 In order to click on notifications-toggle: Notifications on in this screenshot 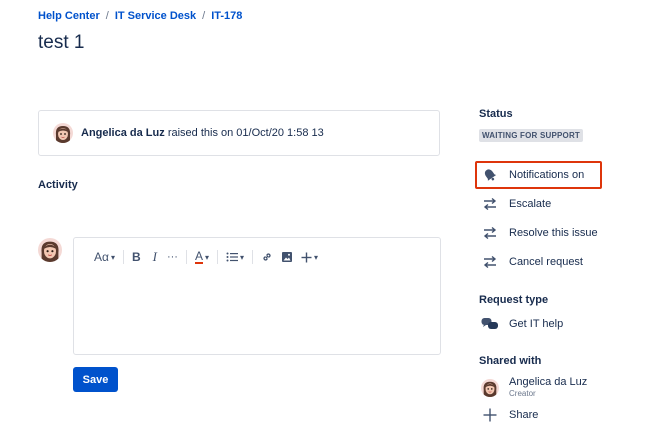, I will do `click(532, 175)`.